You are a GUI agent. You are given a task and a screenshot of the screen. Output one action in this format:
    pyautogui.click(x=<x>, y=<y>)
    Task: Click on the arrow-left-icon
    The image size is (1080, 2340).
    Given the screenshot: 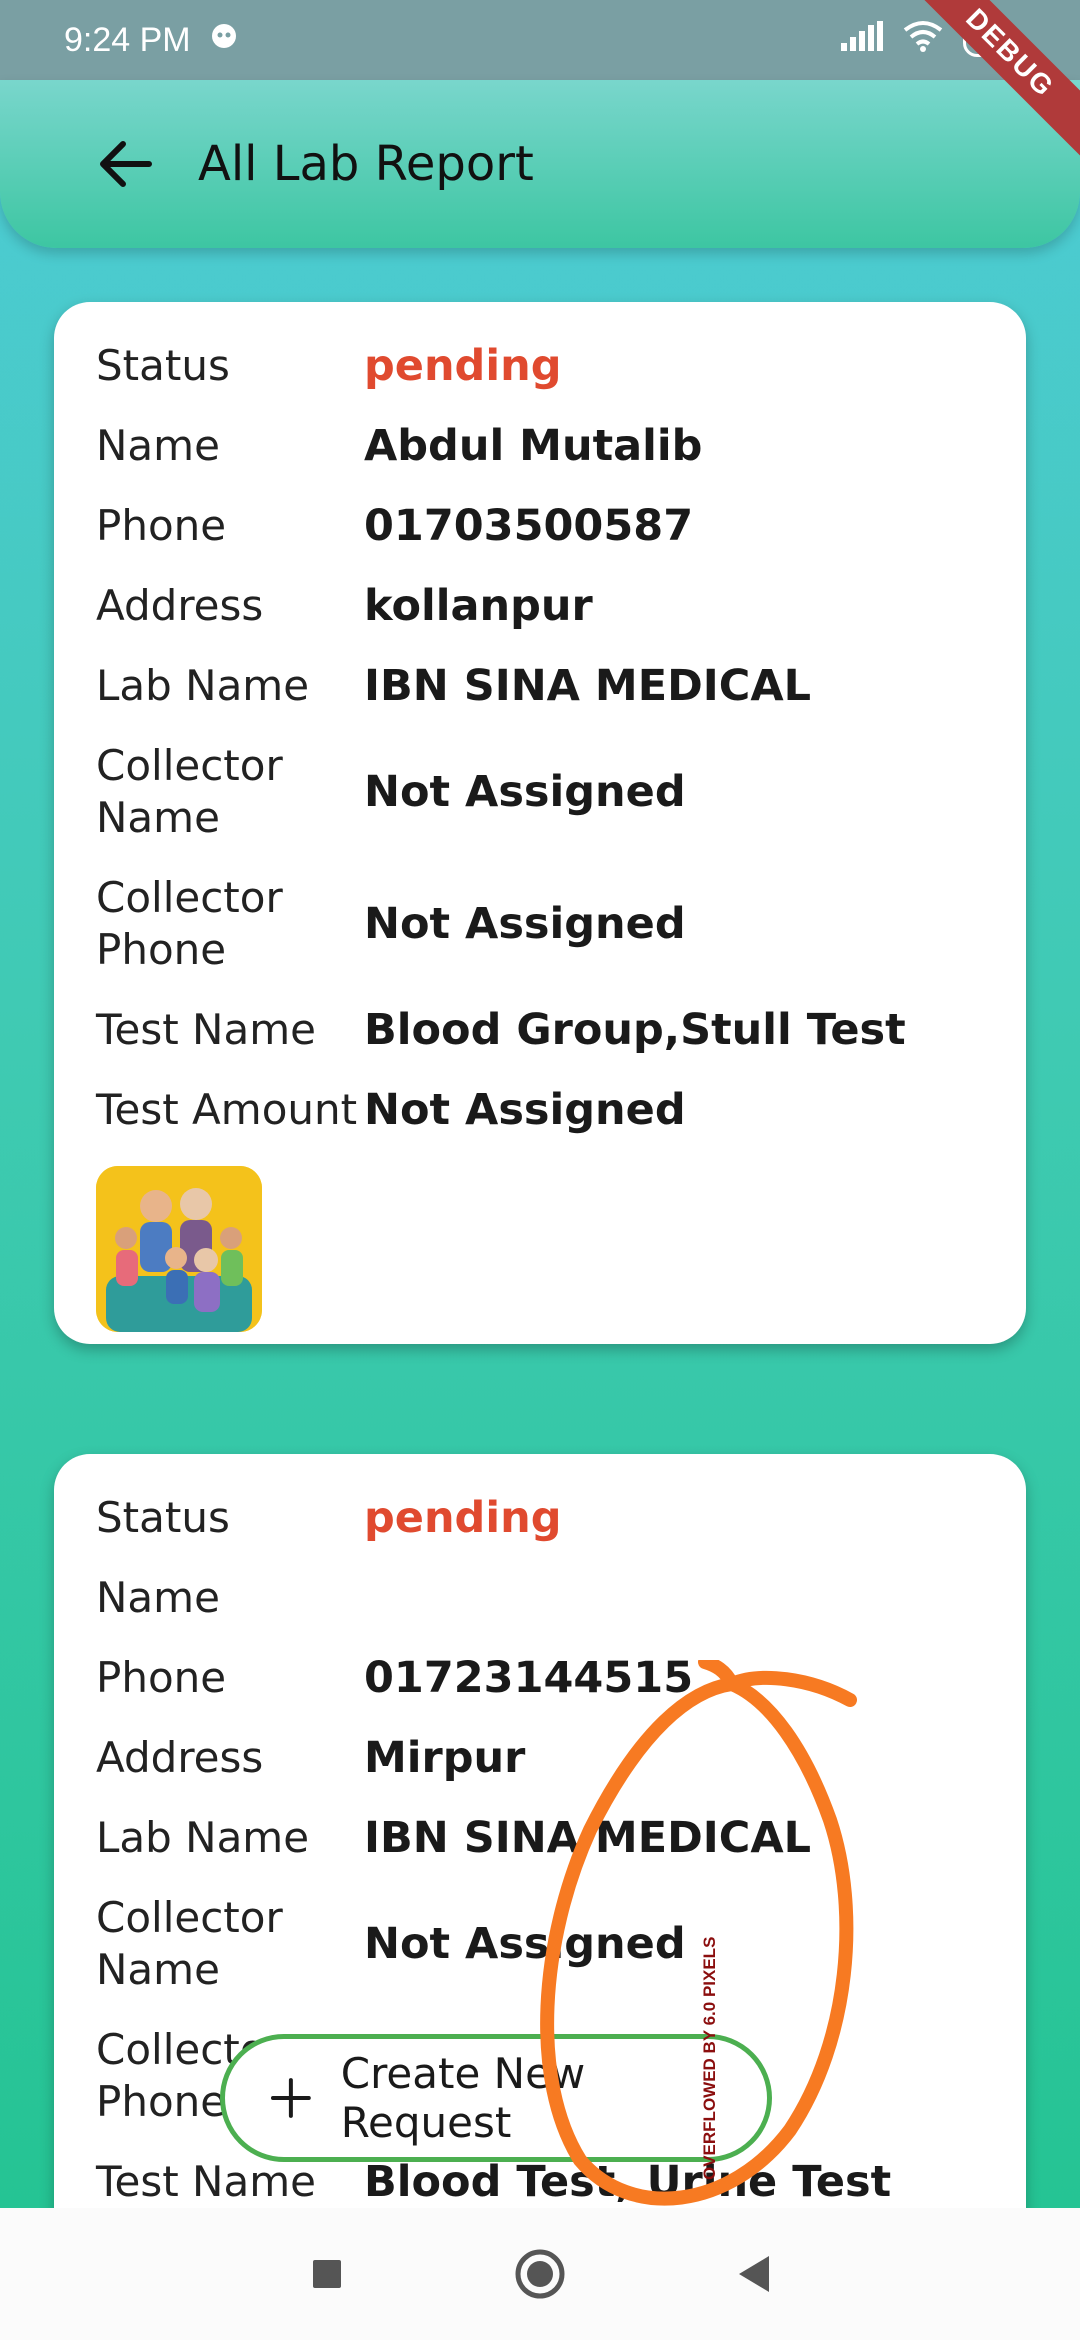 What is the action you would take?
    pyautogui.click(x=126, y=164)
    